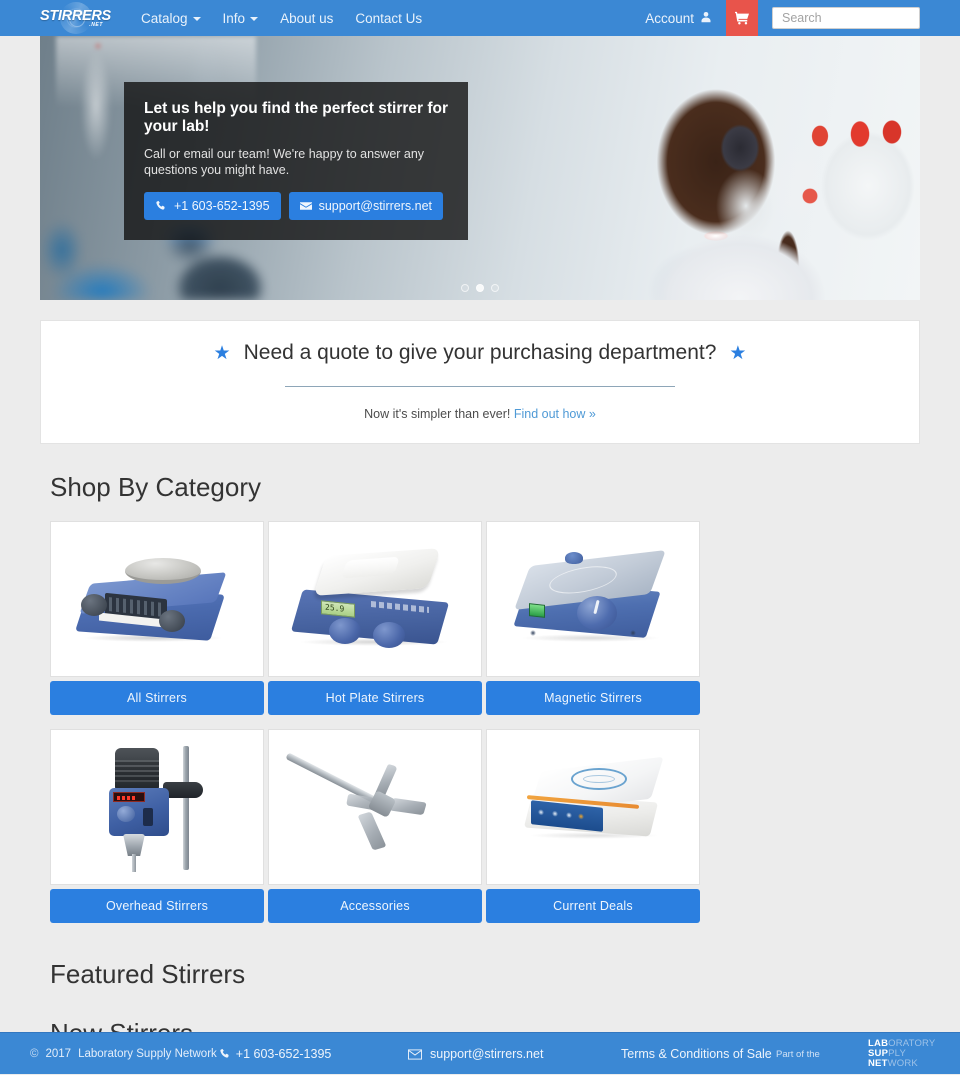 The width and height of the screenshot is (960, 1075). I want to click on category-image-card-magnetic-stirrers, so click(593, 599).